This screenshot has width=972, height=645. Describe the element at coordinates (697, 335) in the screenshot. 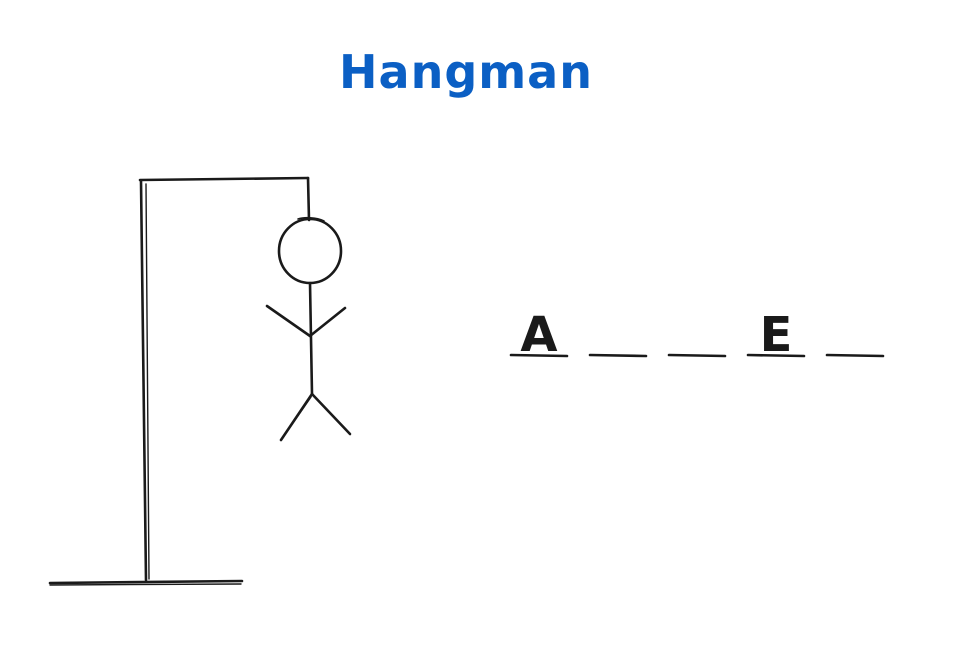

I see `word-slots: AE` at that location.